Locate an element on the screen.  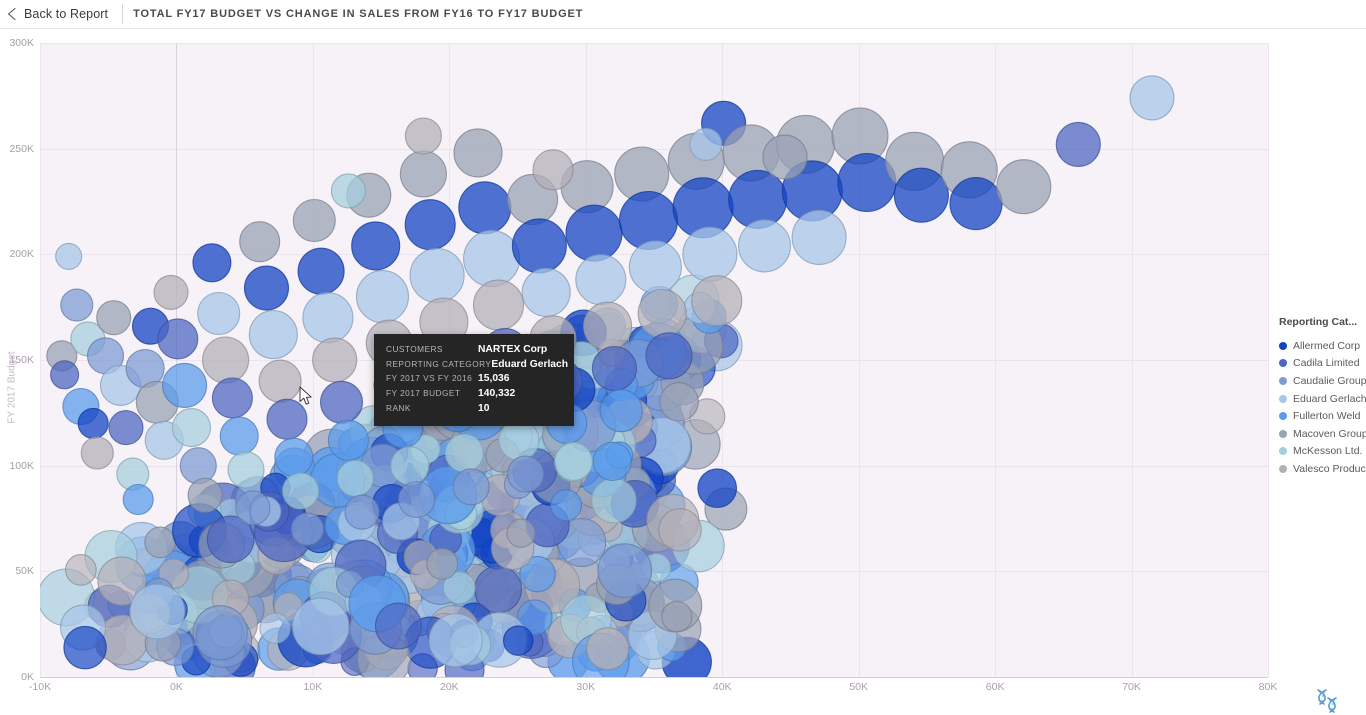
legend-item: Macoven Group is located at coordinates (1322, 434).